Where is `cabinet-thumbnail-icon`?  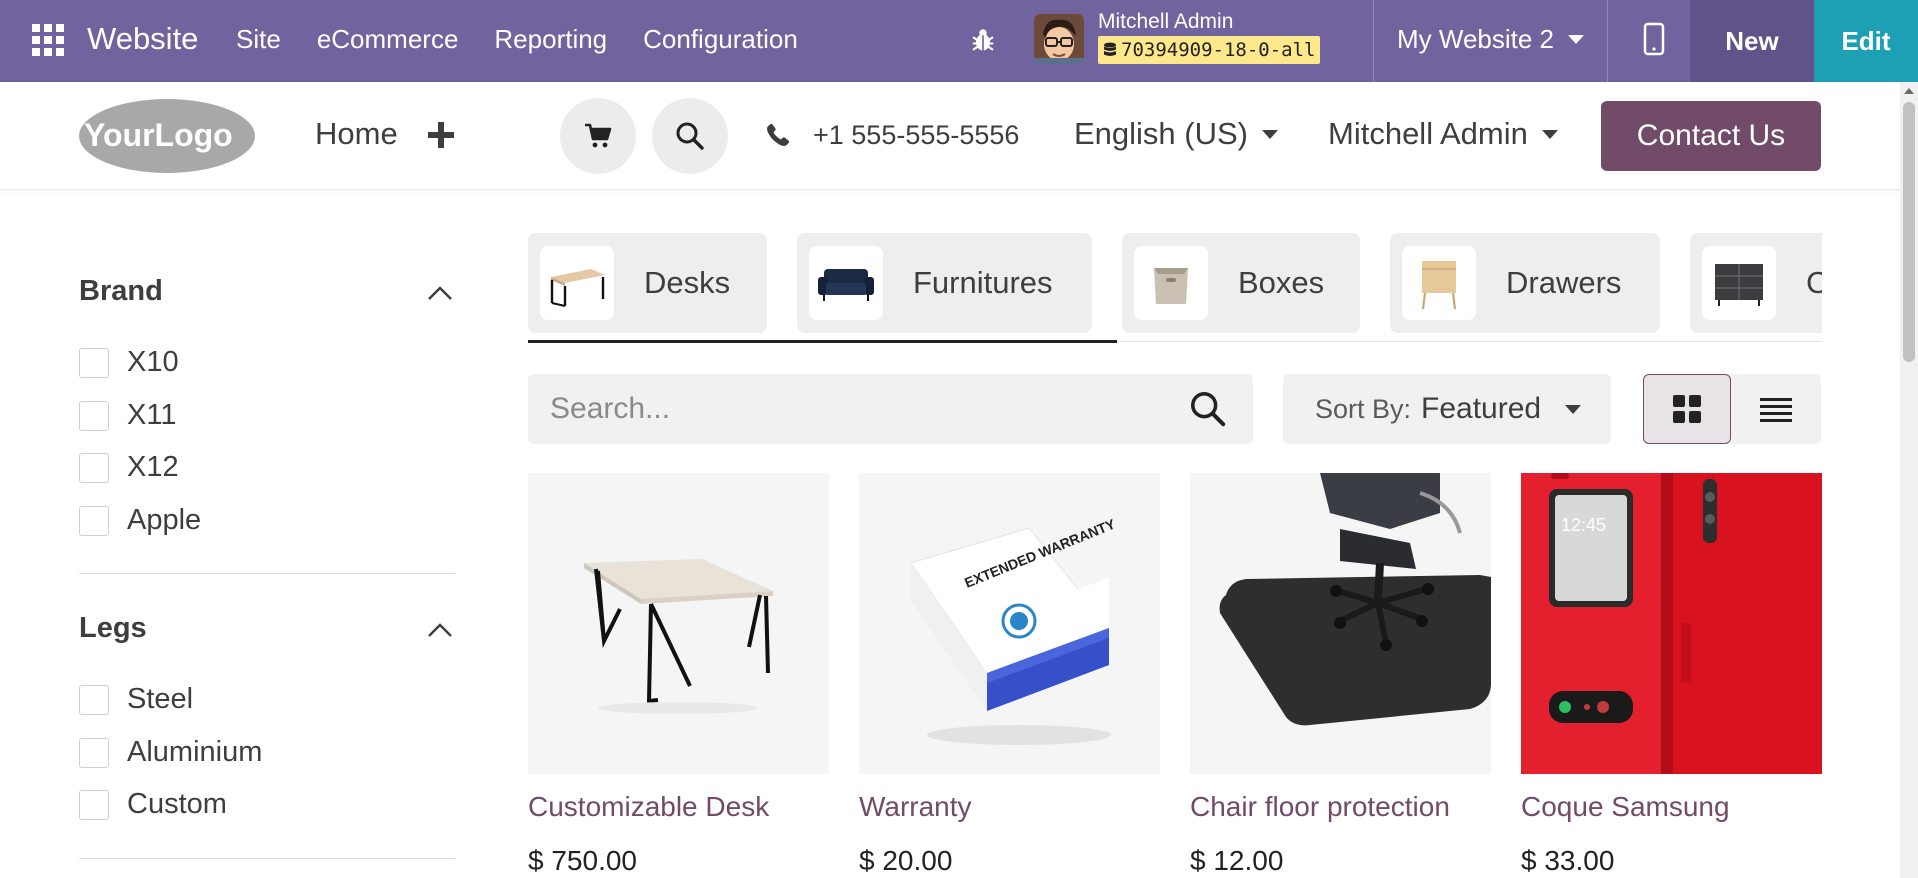 cabinet-thumbnail-icon is located at coordinates (1739, 283).